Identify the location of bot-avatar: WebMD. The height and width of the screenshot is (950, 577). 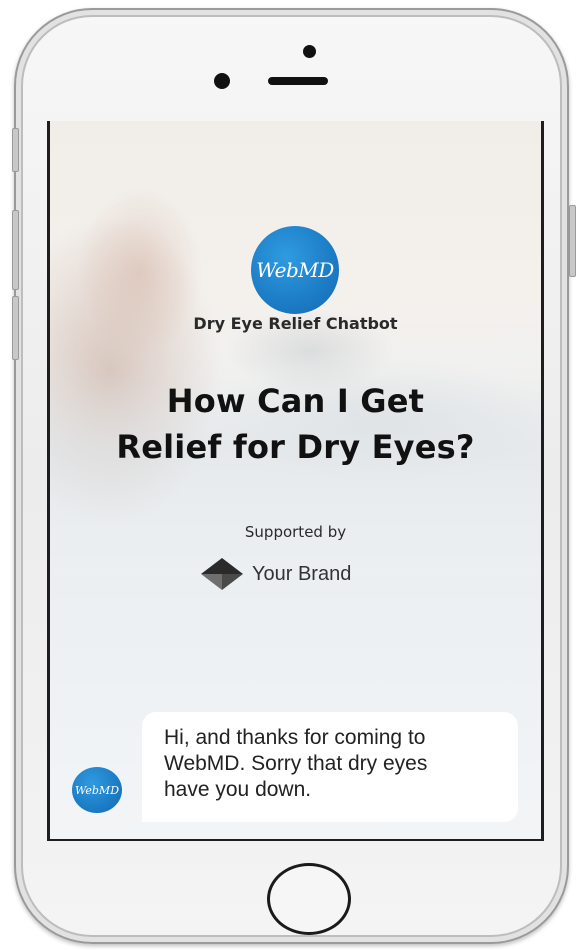
(97, 790).